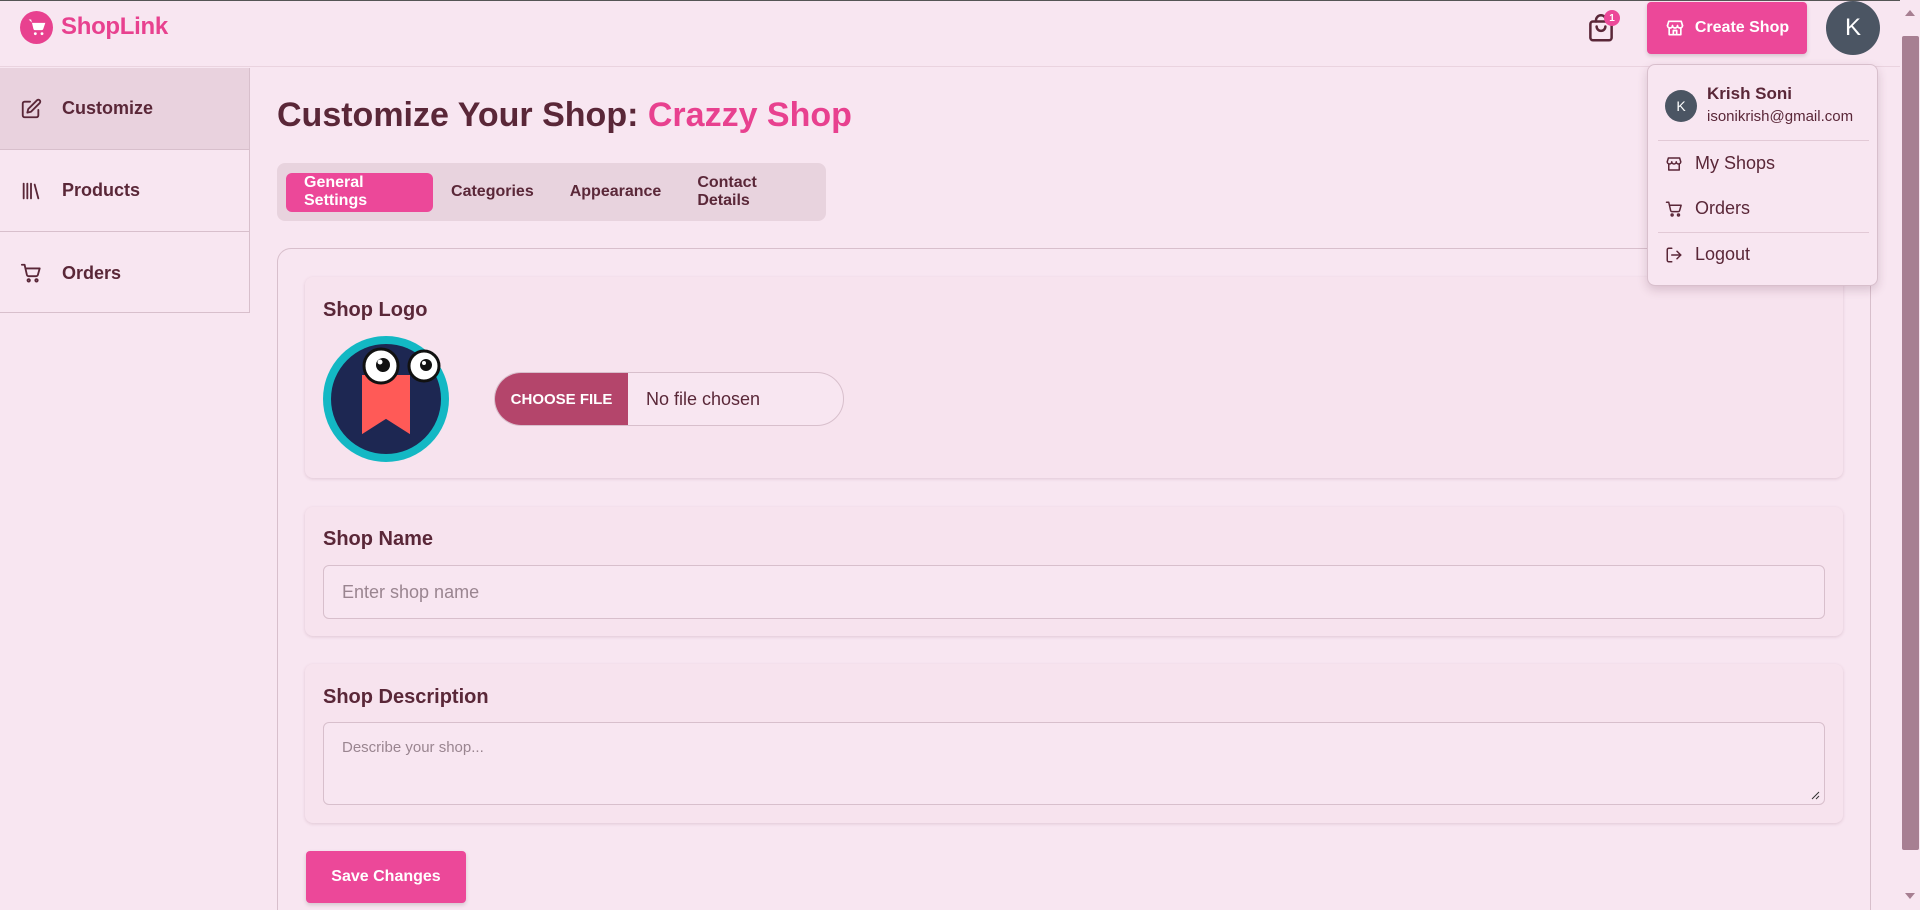 The image size is (1920, 910). Describe the element at coordinates (375, 310) in the screenshot. I see `shop-logo-label: Shop Logo` at that location.